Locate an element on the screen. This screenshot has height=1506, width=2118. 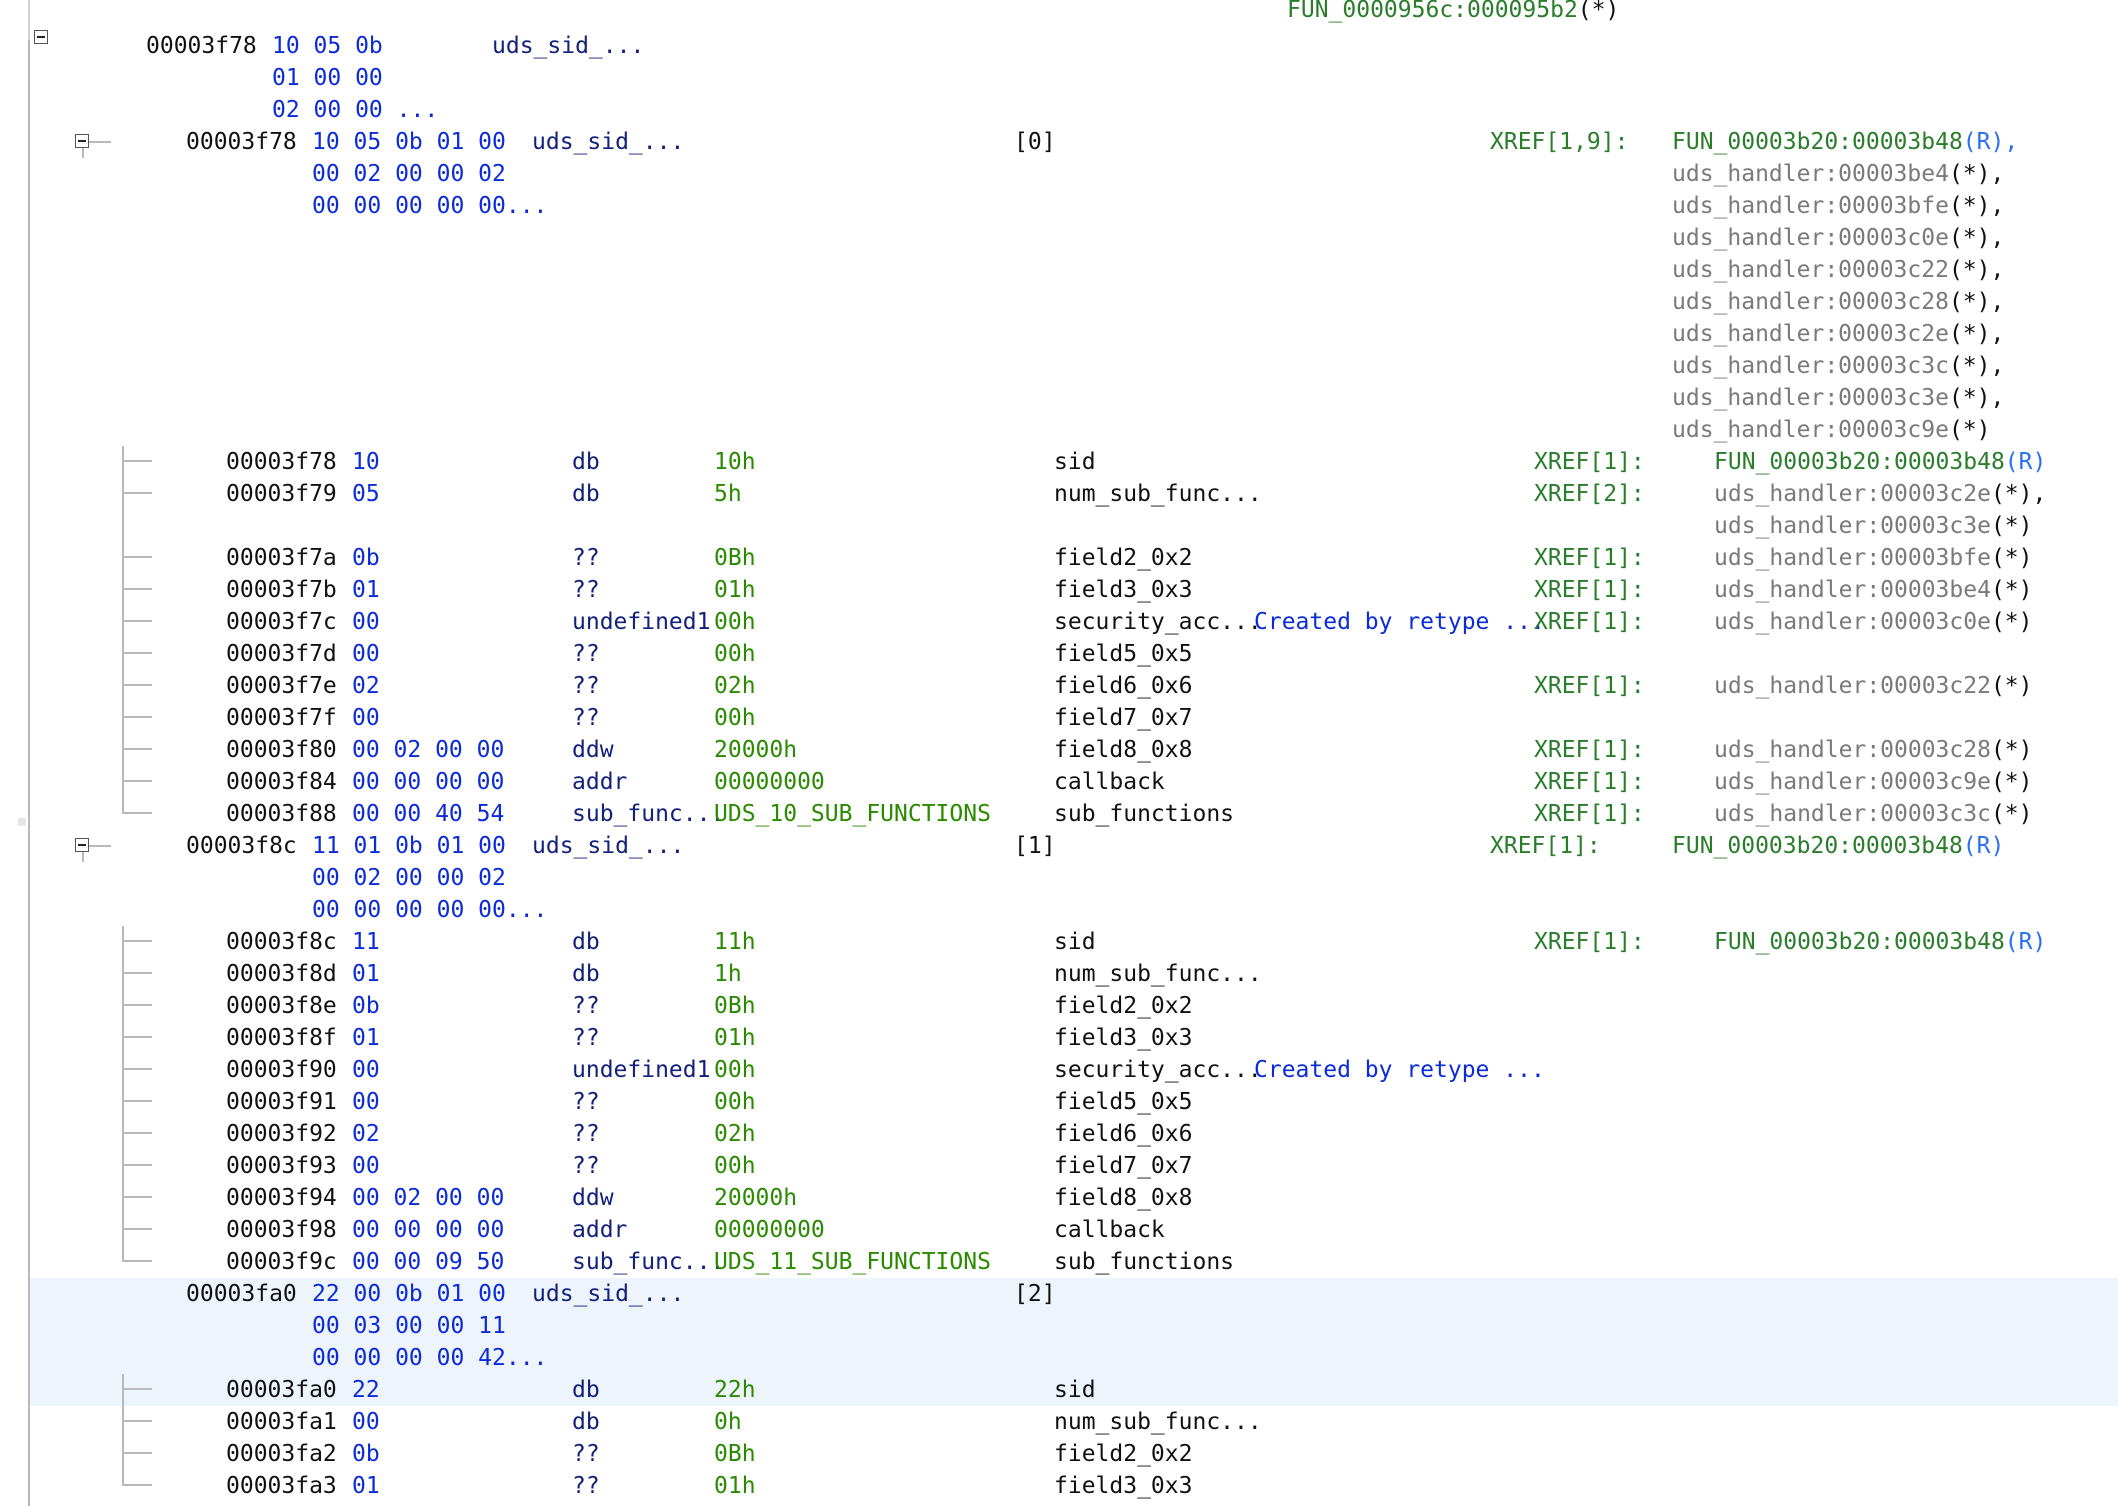
struct0-xref-link: uds_handler:00003c9e(*) is located at coordinates (1831, 430).